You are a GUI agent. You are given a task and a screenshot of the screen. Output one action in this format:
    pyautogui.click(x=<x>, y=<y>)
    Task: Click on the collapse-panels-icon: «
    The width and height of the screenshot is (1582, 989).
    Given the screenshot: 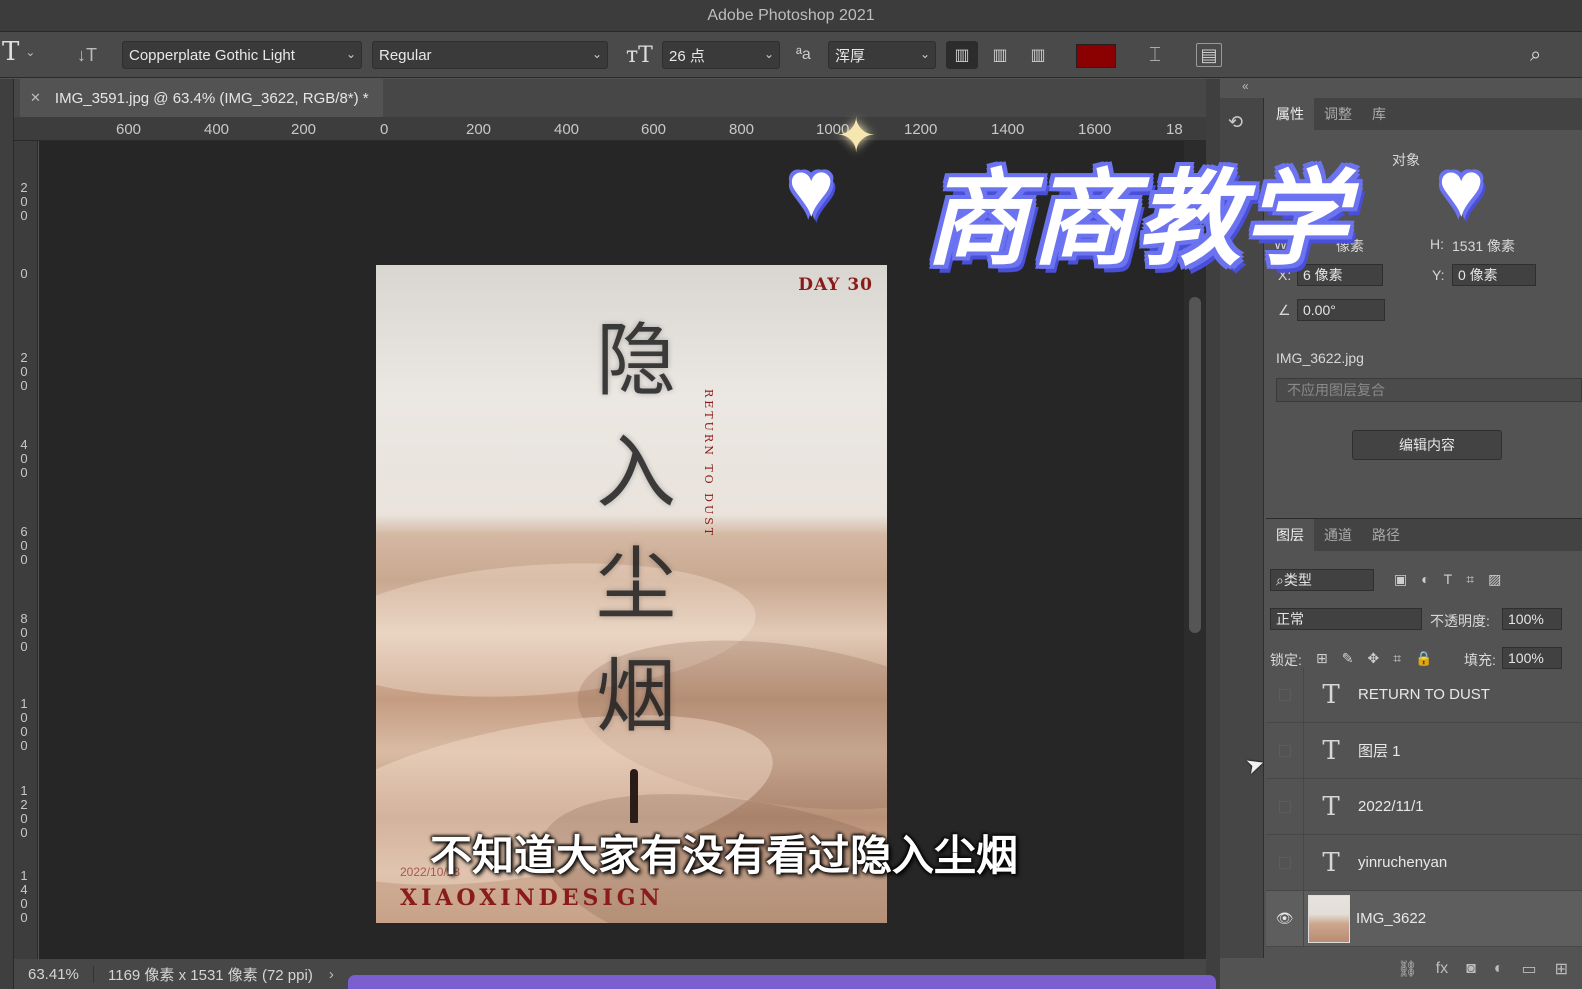 What is the action you would take?
    pyautogui.click(x=1245, y=86)
    